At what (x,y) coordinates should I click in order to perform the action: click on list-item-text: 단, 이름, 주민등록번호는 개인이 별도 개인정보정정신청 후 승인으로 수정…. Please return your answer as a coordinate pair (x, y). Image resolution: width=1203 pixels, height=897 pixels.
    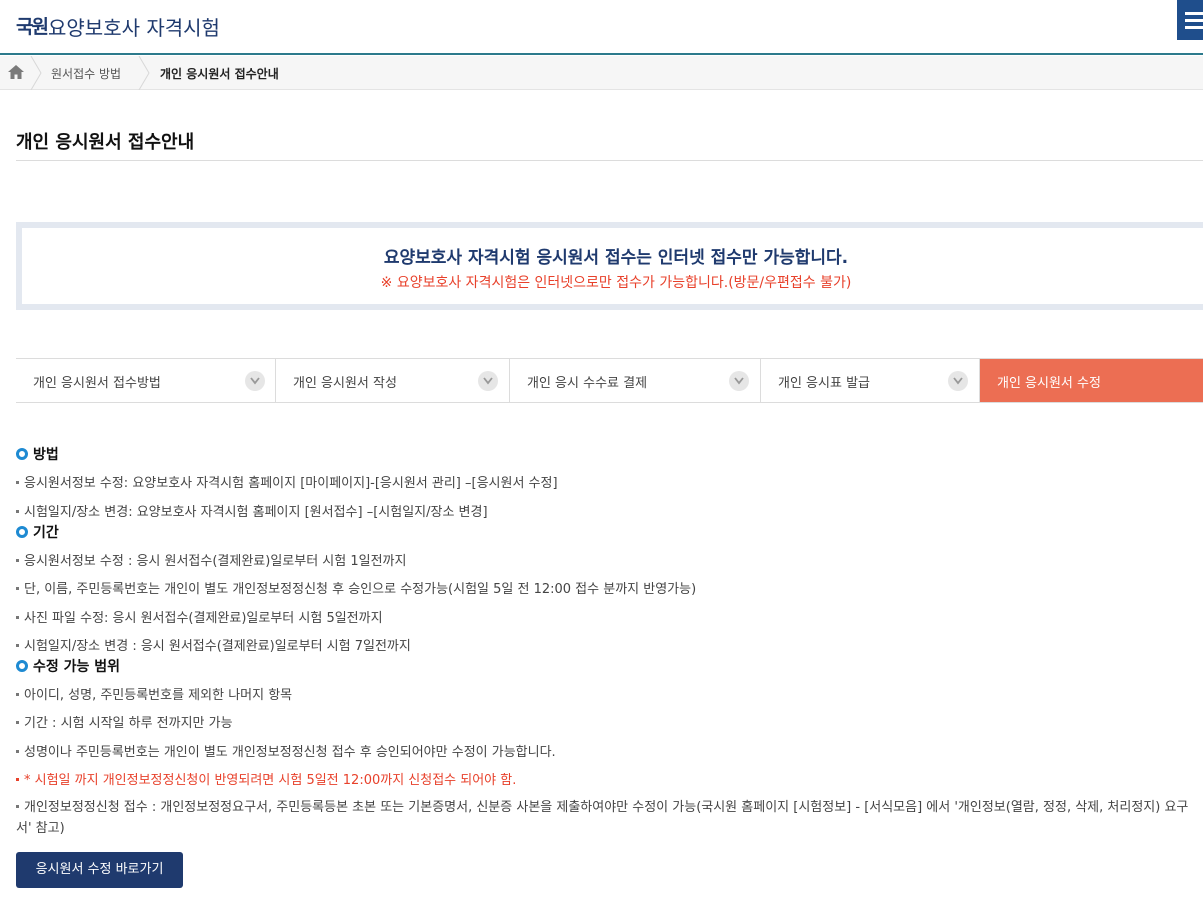
    Looking at the image, I should click on (360, 589).